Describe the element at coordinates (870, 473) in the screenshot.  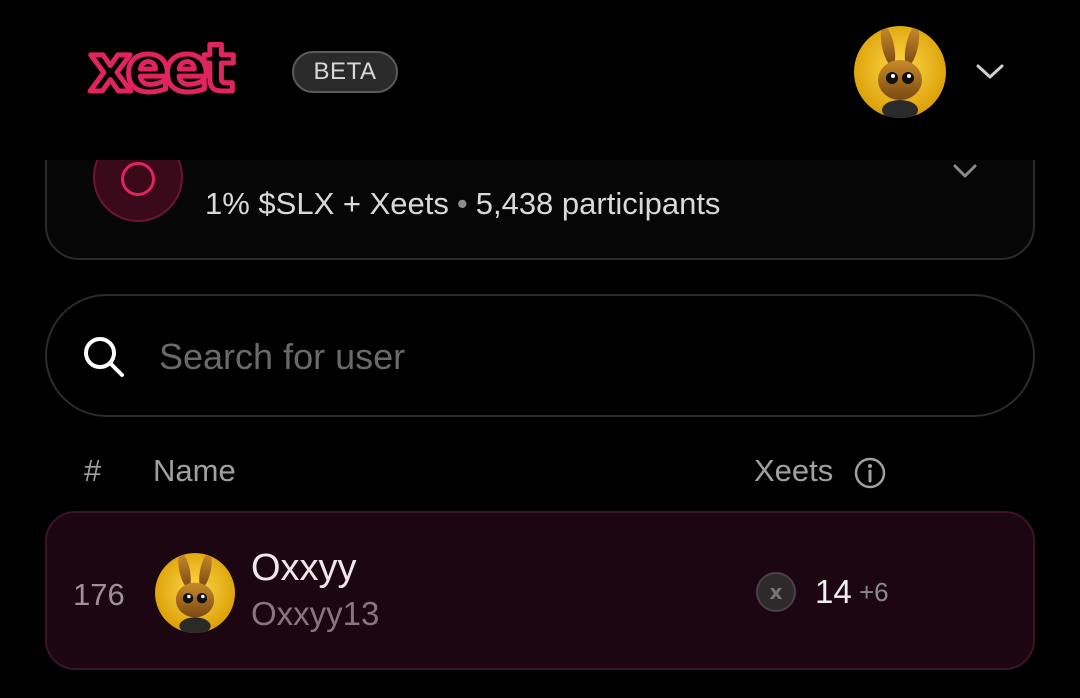
I see `info-icon` at that location.